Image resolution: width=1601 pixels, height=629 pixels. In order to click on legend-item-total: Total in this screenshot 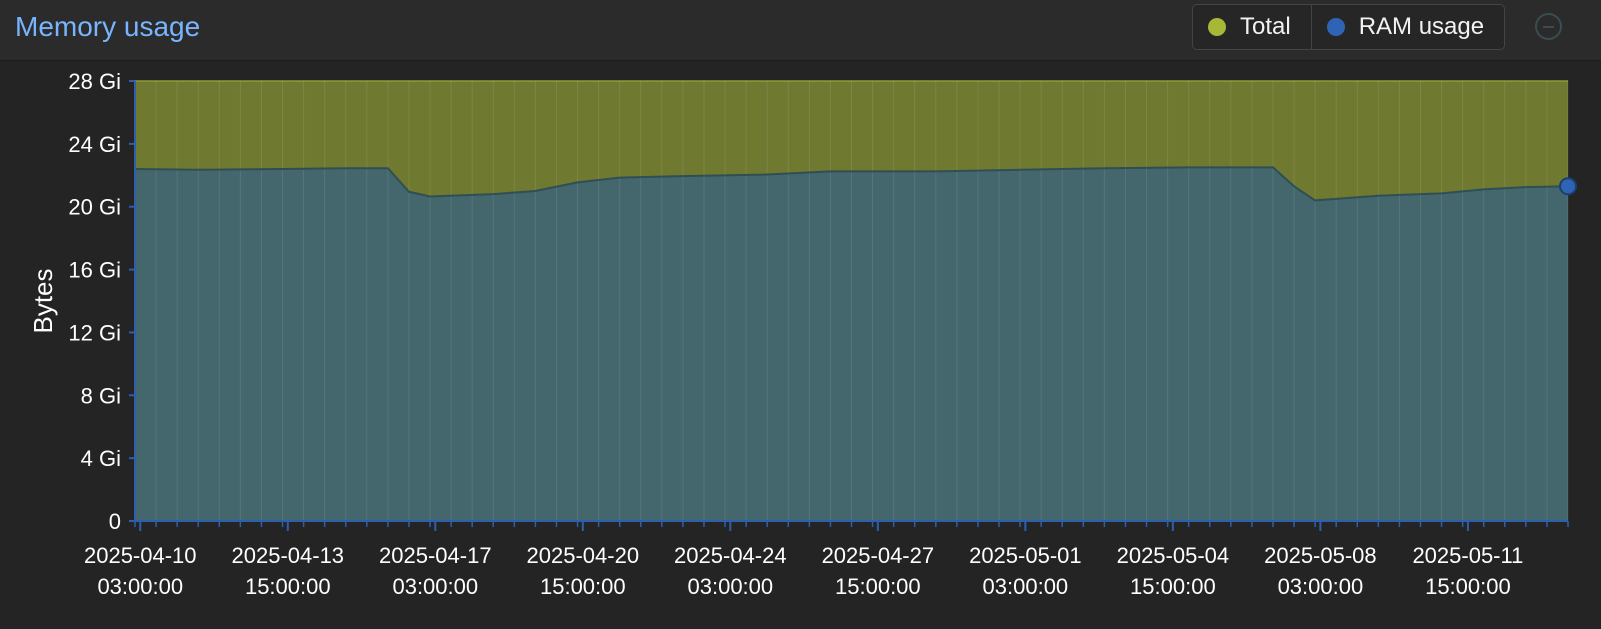, I will do `click(1252, 27)`.